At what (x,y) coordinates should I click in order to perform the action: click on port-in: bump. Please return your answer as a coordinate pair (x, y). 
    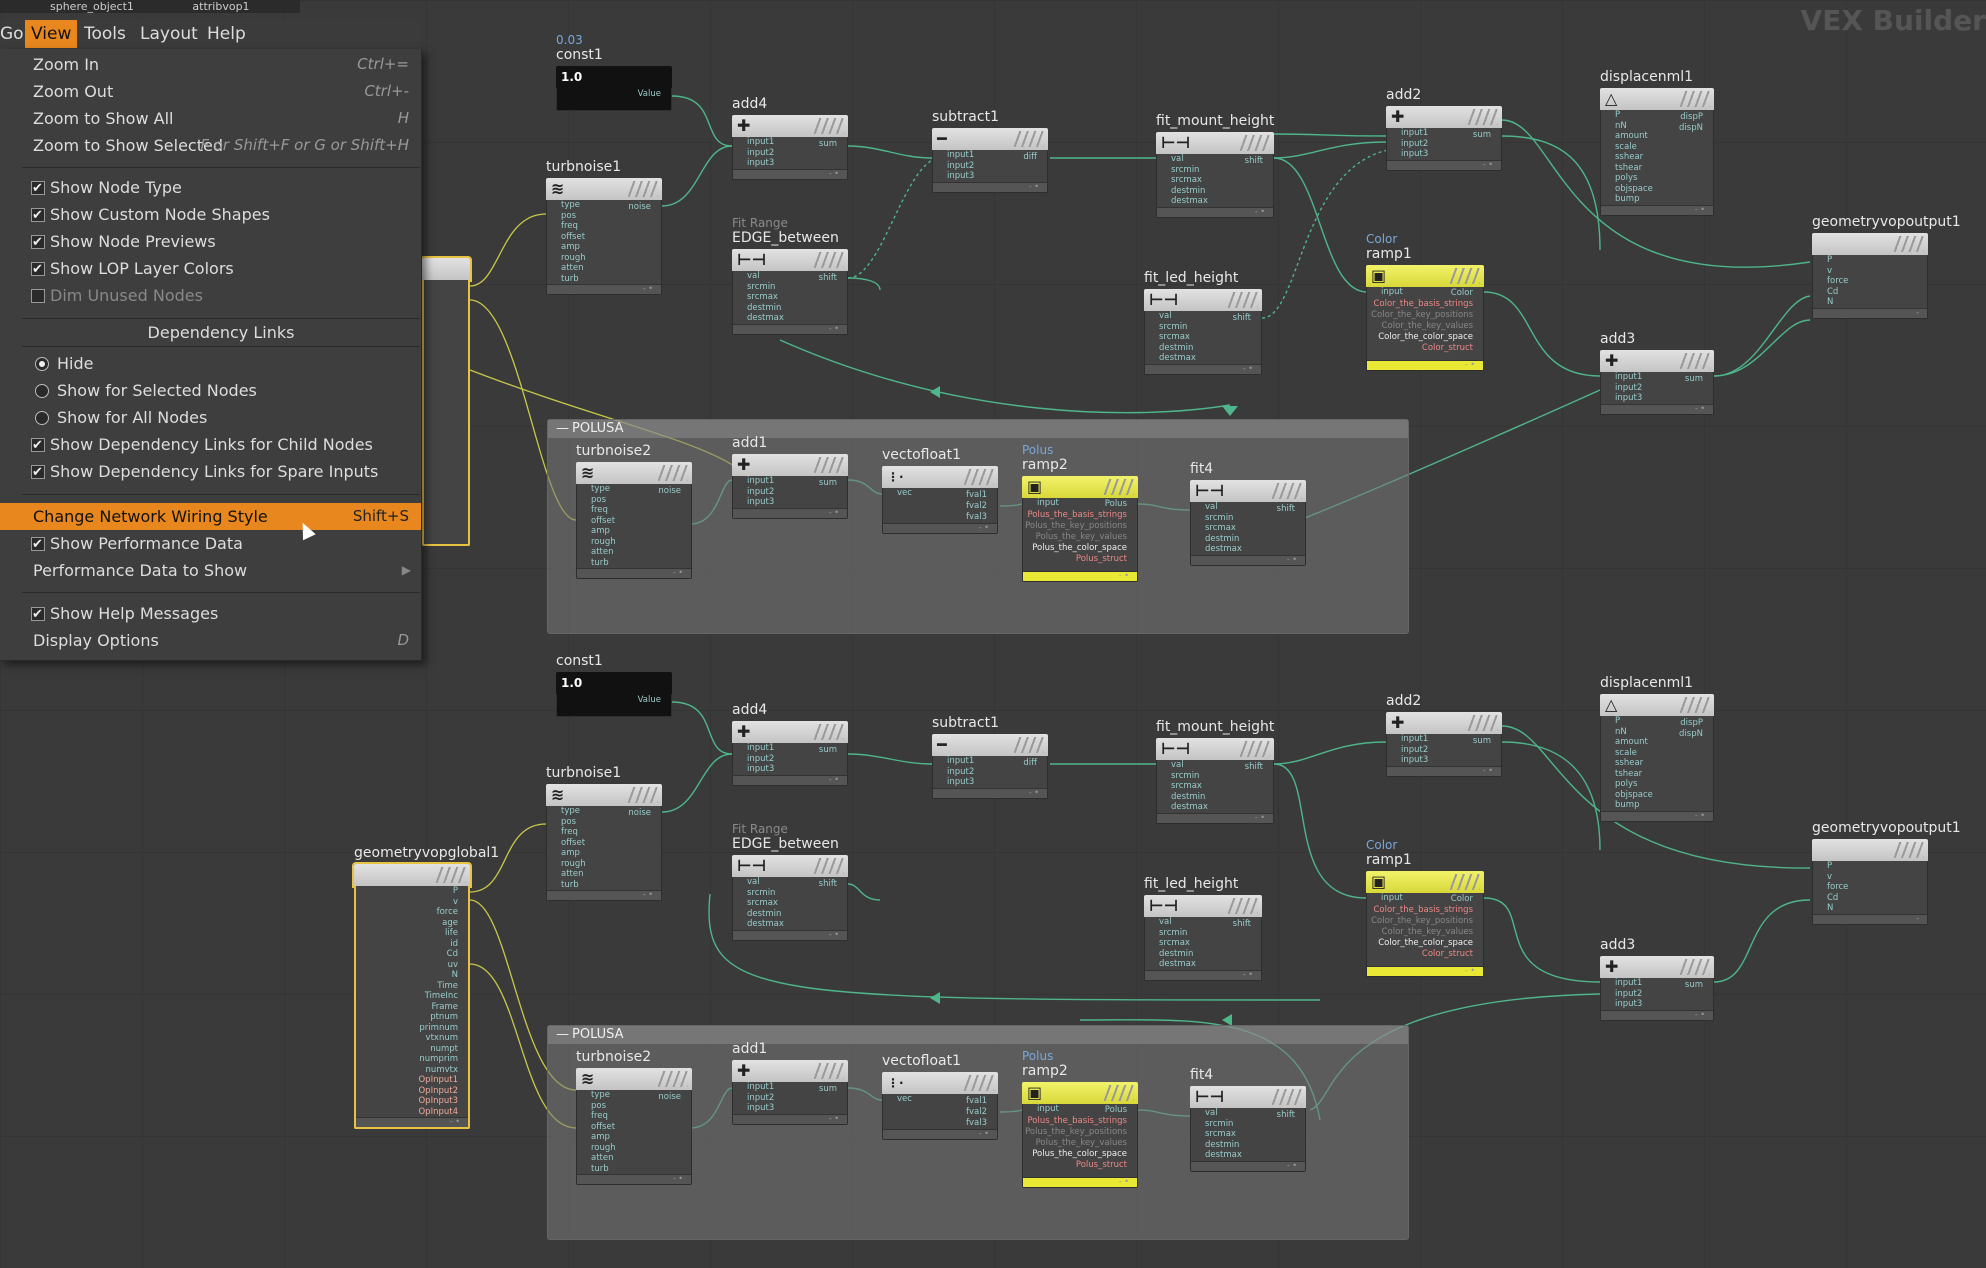
    Looking at the image, I should click on (1657, 805).